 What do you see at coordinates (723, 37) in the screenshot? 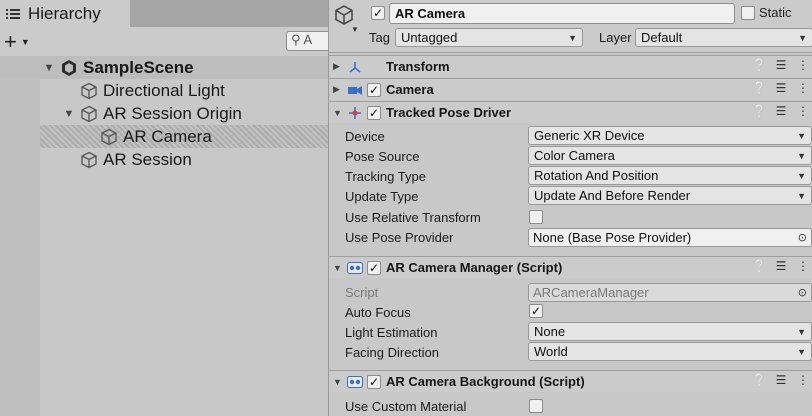
I see `layer-dropdown: Default ▼` at bounding box center [723, 37].